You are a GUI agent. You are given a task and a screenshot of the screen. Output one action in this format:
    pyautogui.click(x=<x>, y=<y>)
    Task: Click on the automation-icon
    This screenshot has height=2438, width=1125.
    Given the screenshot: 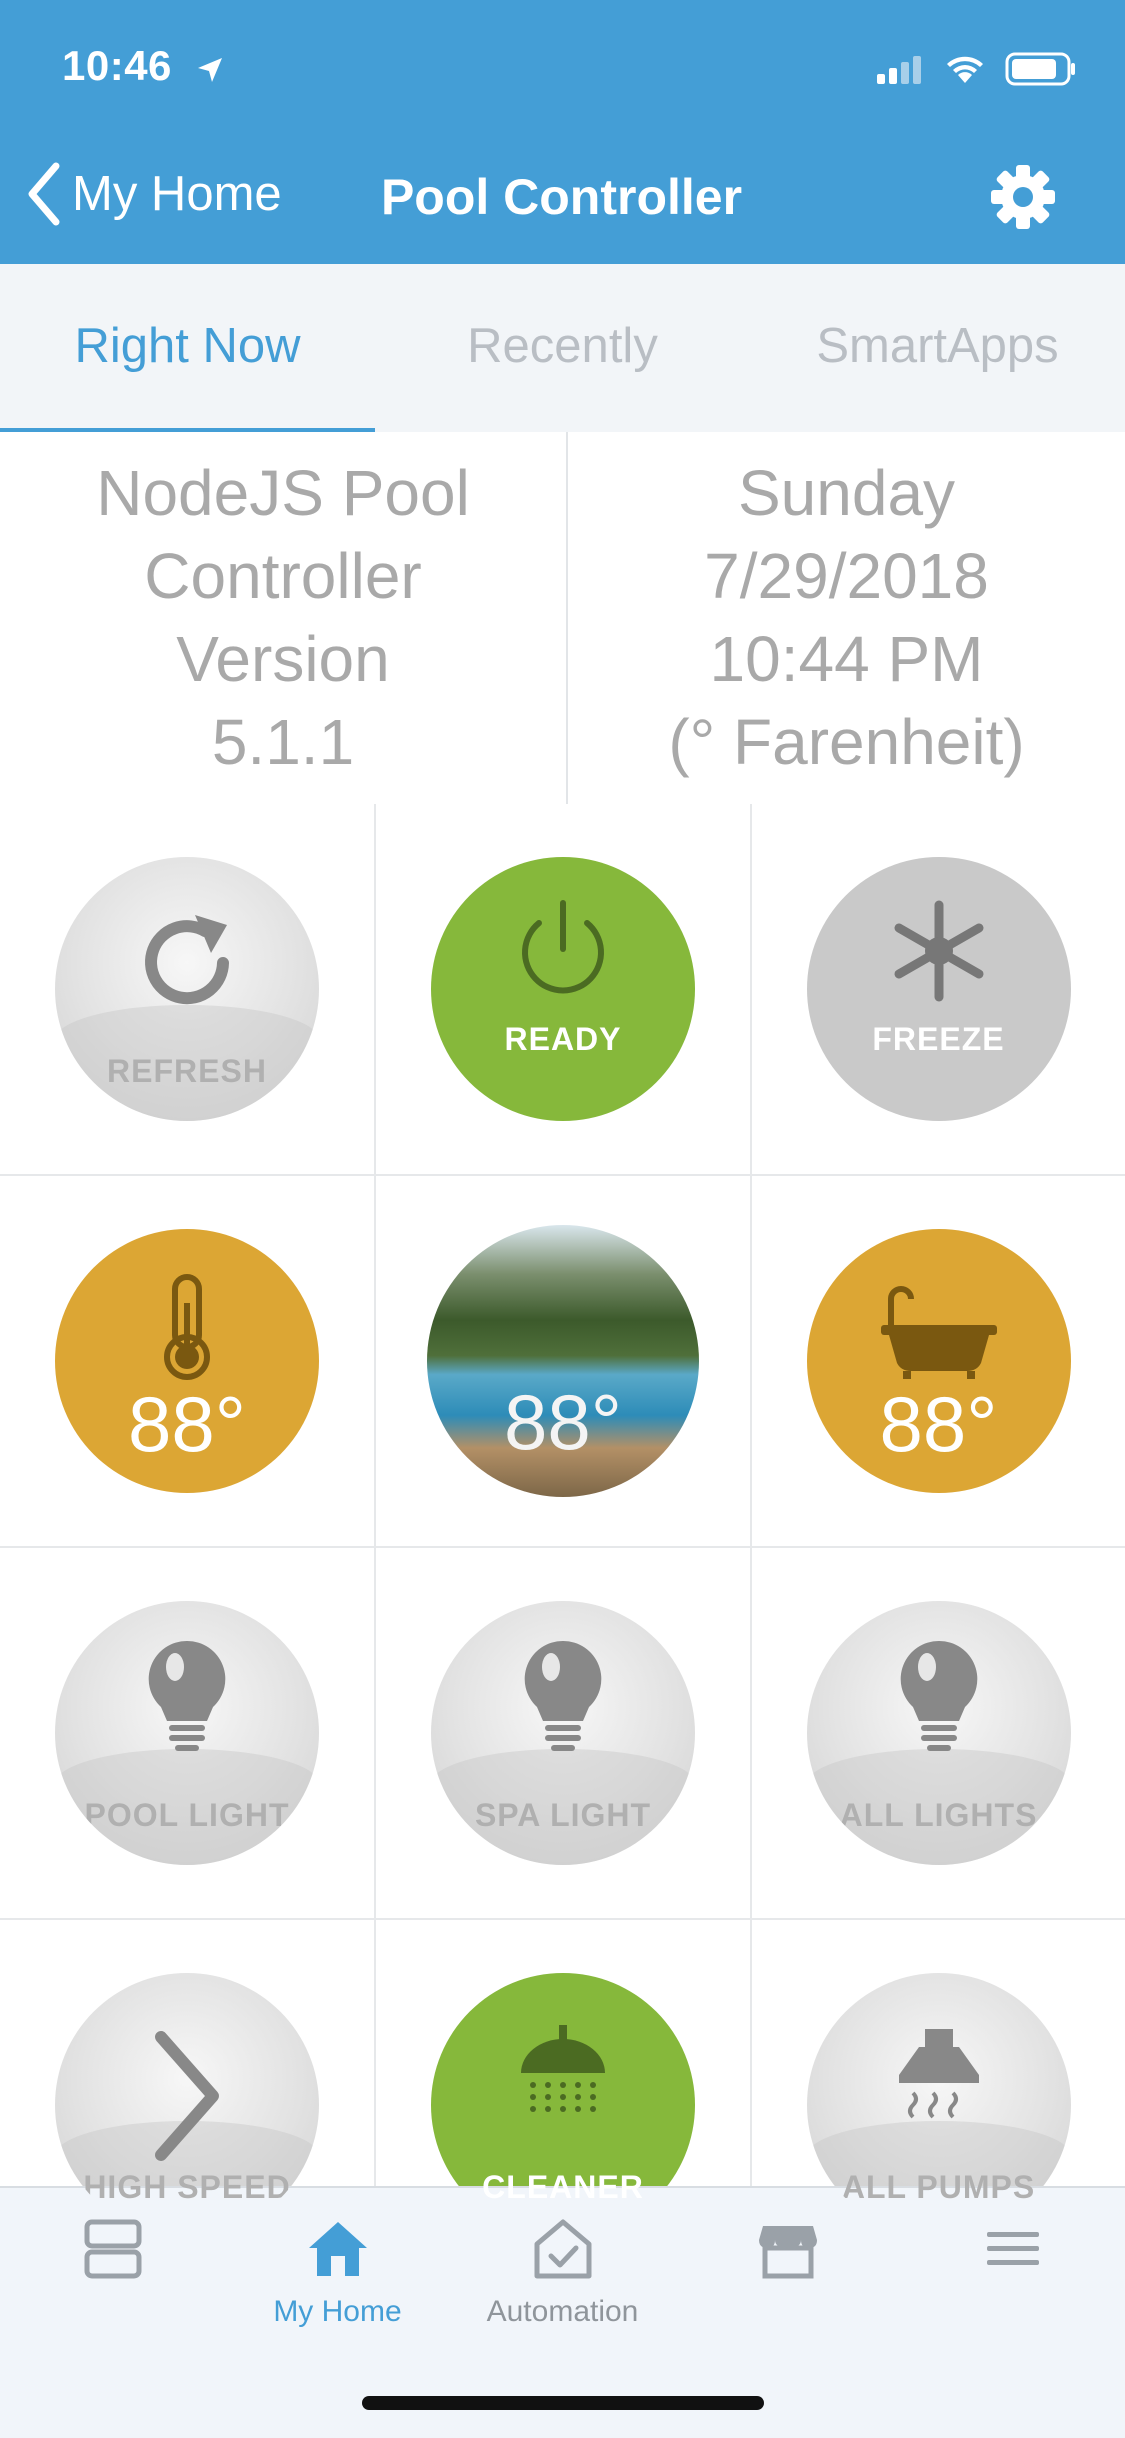 What is the action you would take?
    pyautogui.click(x=562, y=2249)
    